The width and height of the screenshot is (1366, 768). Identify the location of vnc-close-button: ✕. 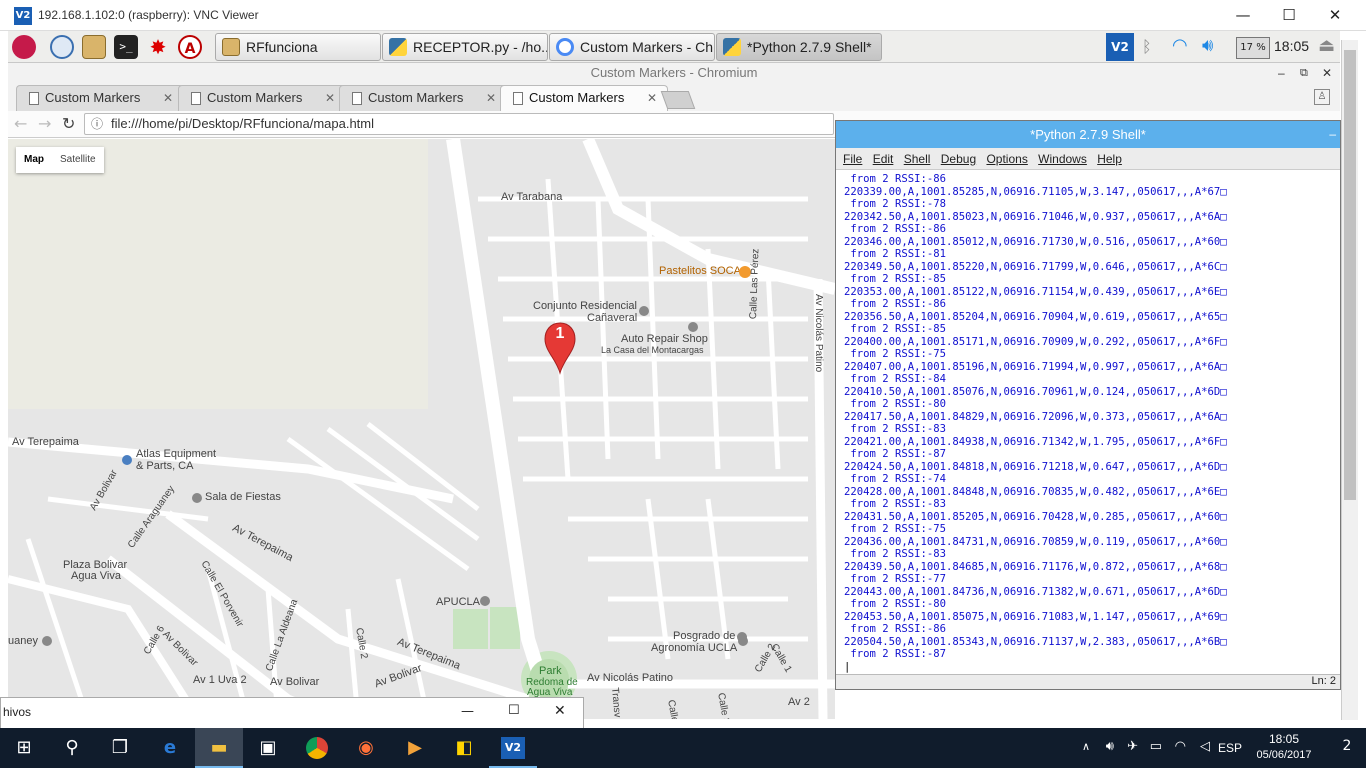
(1335, 15).